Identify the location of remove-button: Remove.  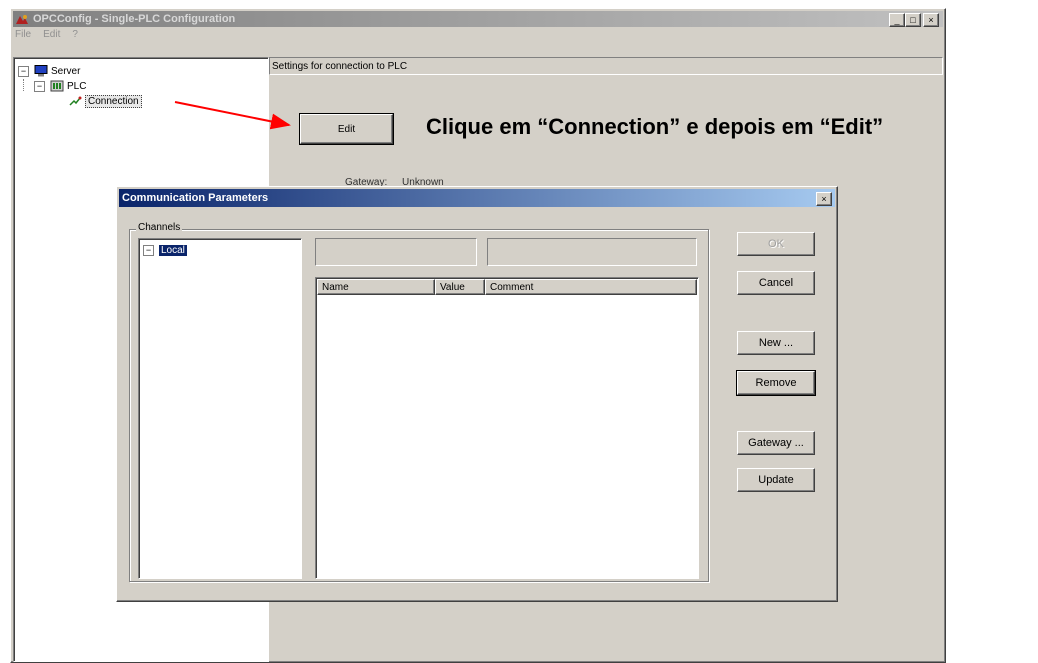
(776, 383).